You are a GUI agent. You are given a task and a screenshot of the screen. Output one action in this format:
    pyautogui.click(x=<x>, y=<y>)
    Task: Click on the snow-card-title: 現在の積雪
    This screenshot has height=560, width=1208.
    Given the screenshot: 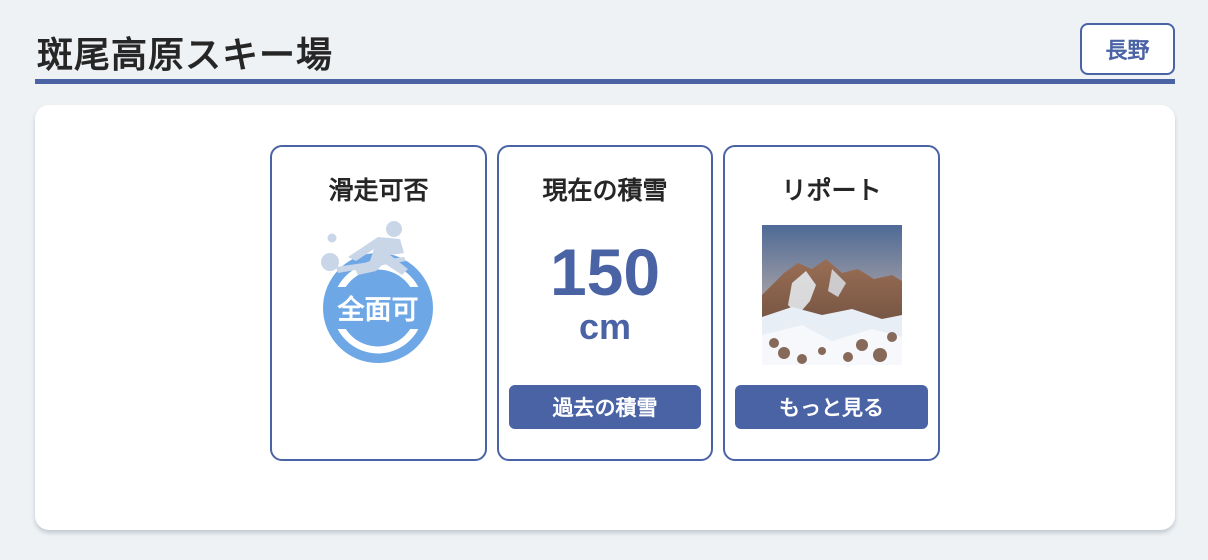 What is the action you would take?
    pyautogui.click(x=605, y=190)
    